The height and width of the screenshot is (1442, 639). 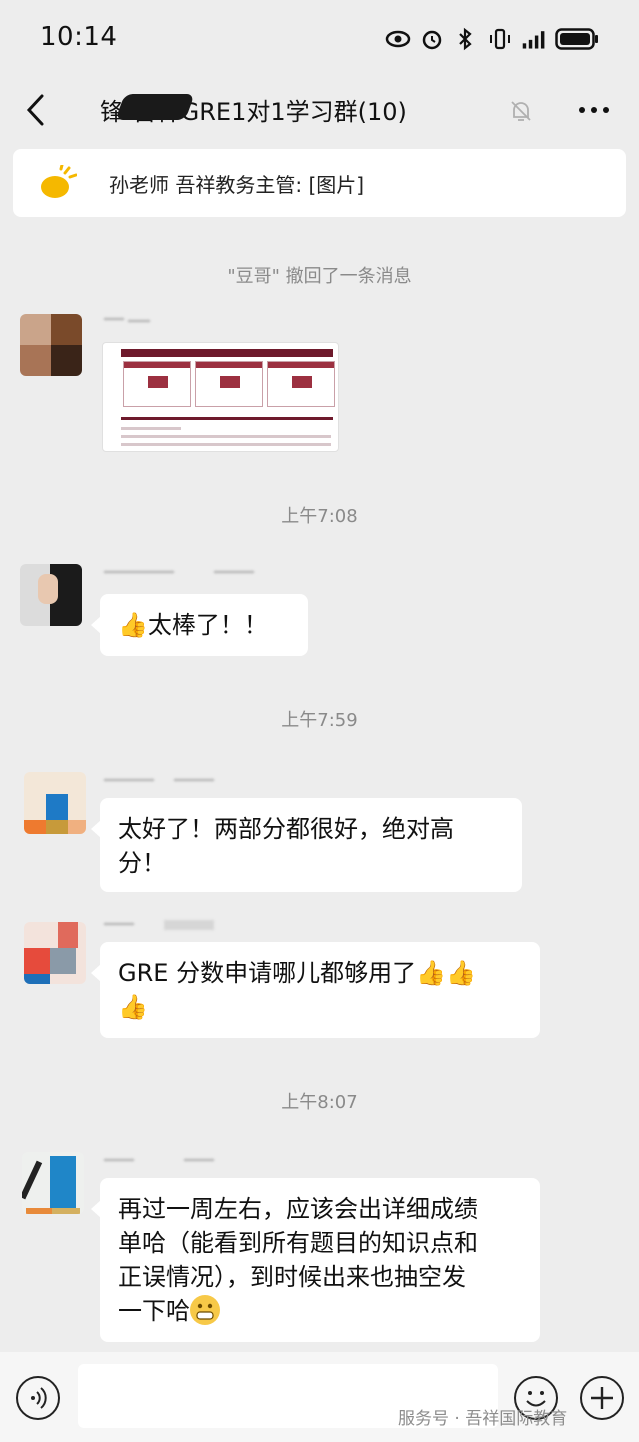 What do you see at coordinates (521, 111) in the screenshot?
I see `mute-bell-icon` at bounding box center [521, 111].